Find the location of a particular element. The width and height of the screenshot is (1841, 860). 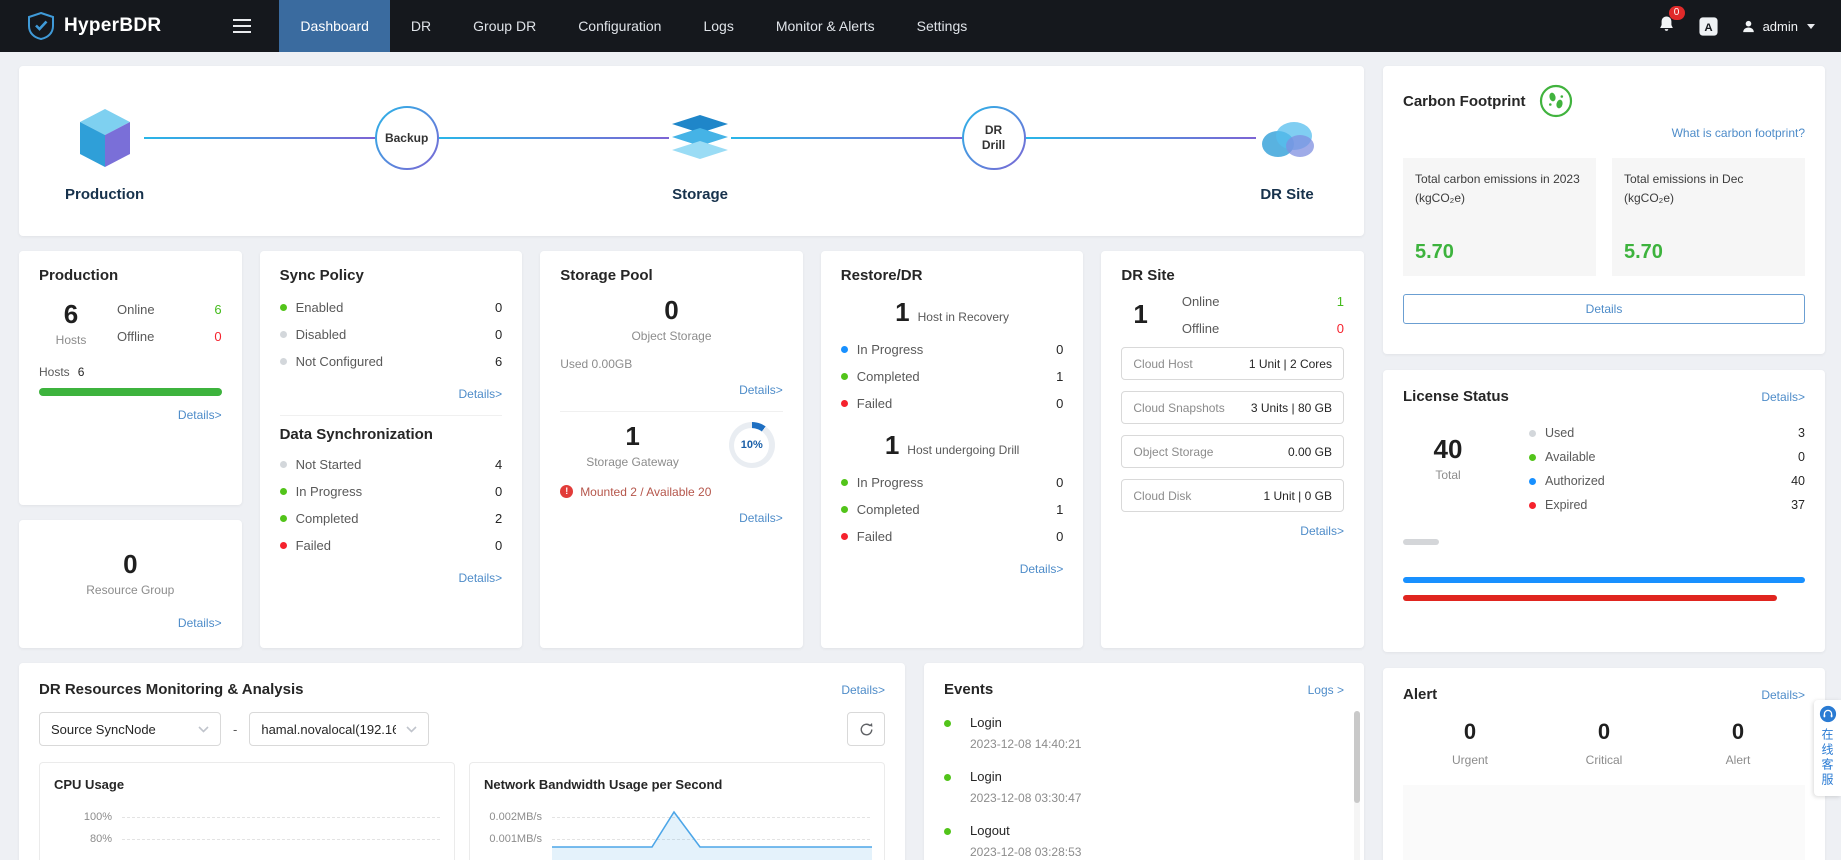

tab-dr: DR is located at coordinates (421, 26).